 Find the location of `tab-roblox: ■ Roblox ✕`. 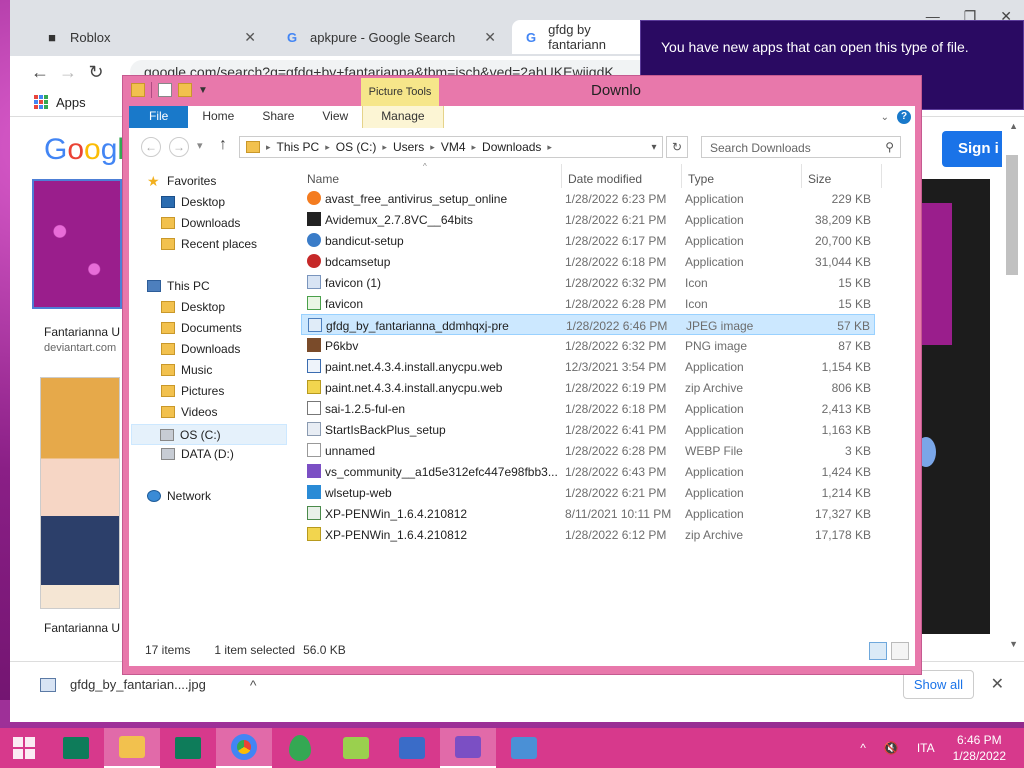

tab-roblox: ■ Roblox ✕ is located at coordinates (150, 37).